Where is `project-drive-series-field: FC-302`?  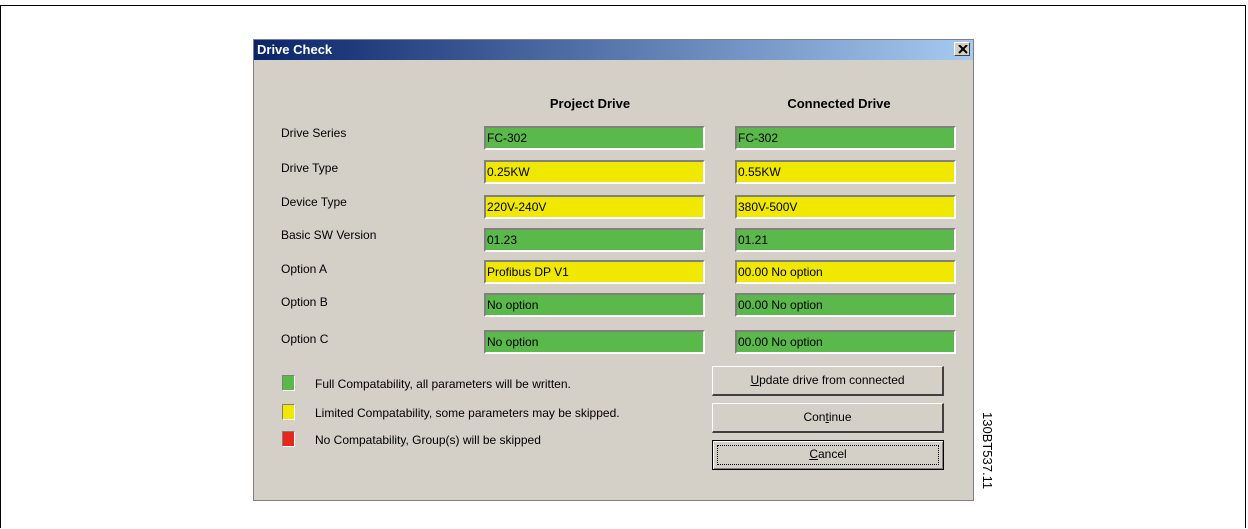
project-drive-series-field: FC-302 is located at coordinates (594, 138).